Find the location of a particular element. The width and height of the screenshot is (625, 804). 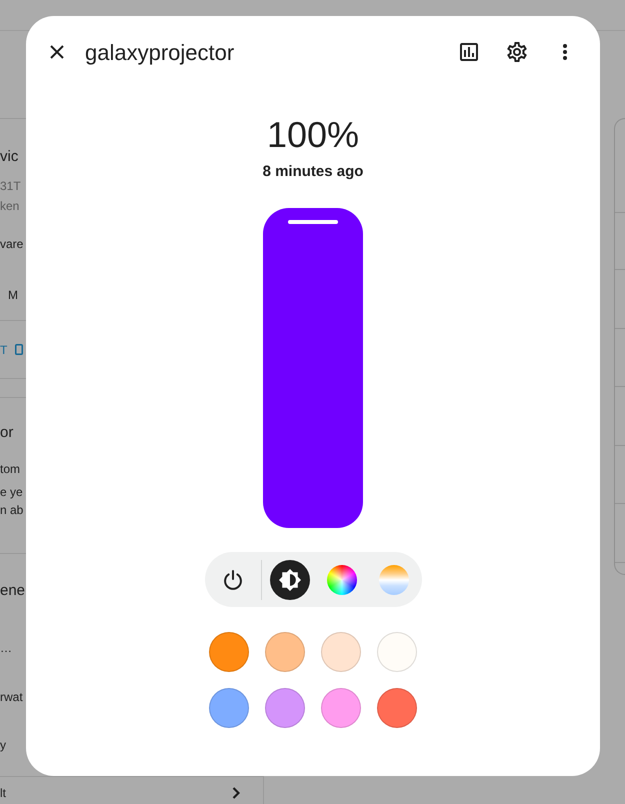

chevron-right-icon is located at coordinates (236, 793).